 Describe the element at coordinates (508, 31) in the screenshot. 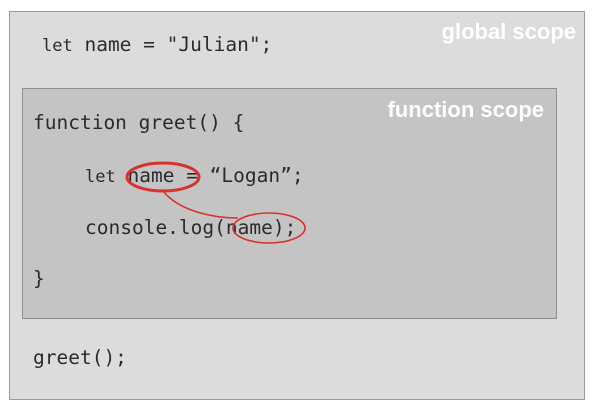

I see `global-scope-label: global scope` at that location.